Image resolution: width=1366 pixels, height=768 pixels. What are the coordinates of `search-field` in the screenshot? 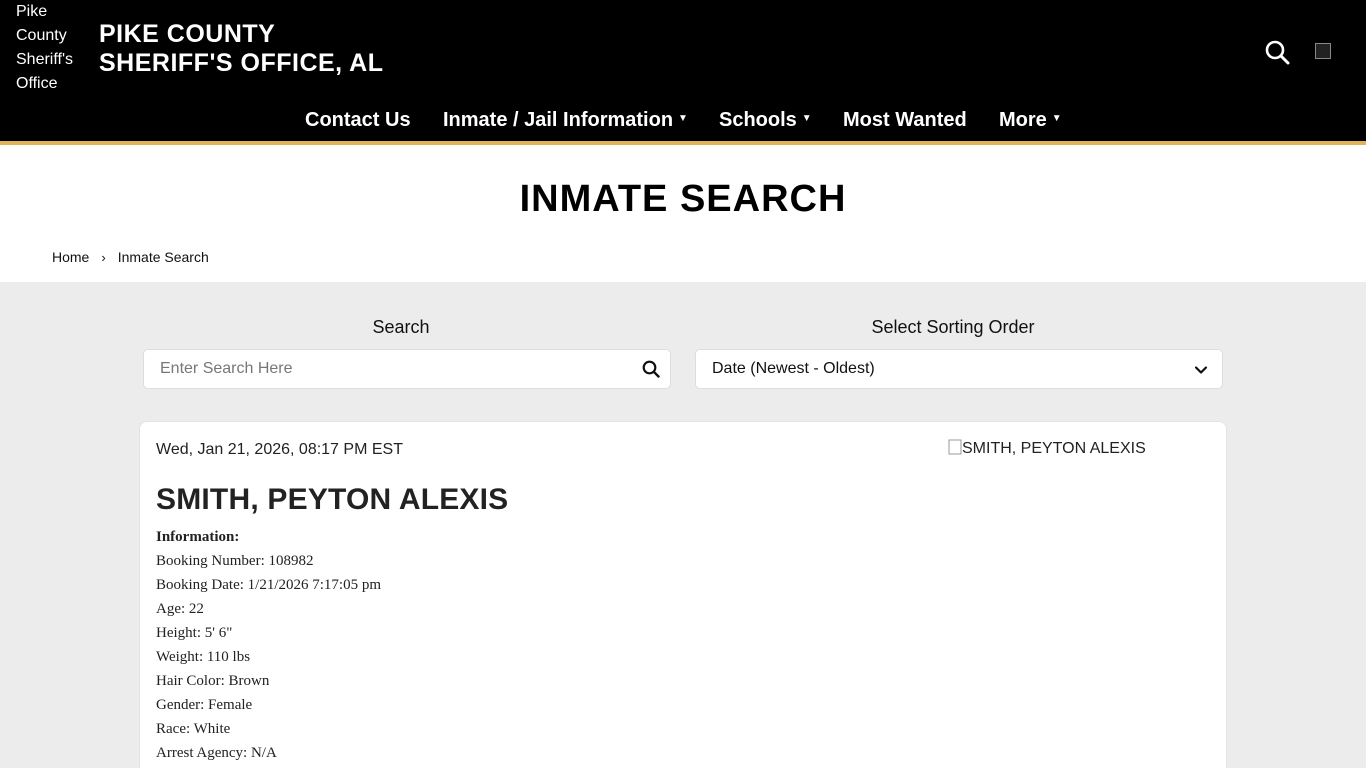 It's located at (407, 369).